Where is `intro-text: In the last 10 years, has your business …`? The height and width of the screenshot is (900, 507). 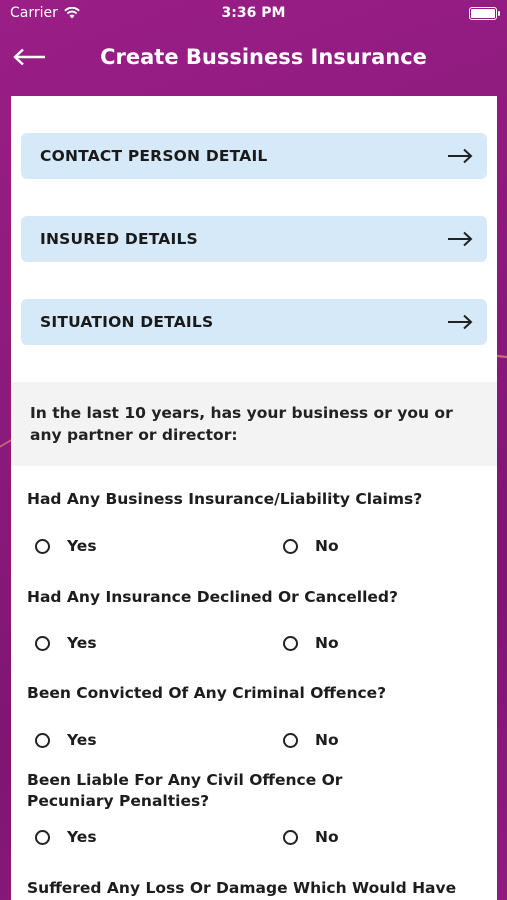
intro-text: In the last 10 years, has your business … is located at coordinates (254, 424).